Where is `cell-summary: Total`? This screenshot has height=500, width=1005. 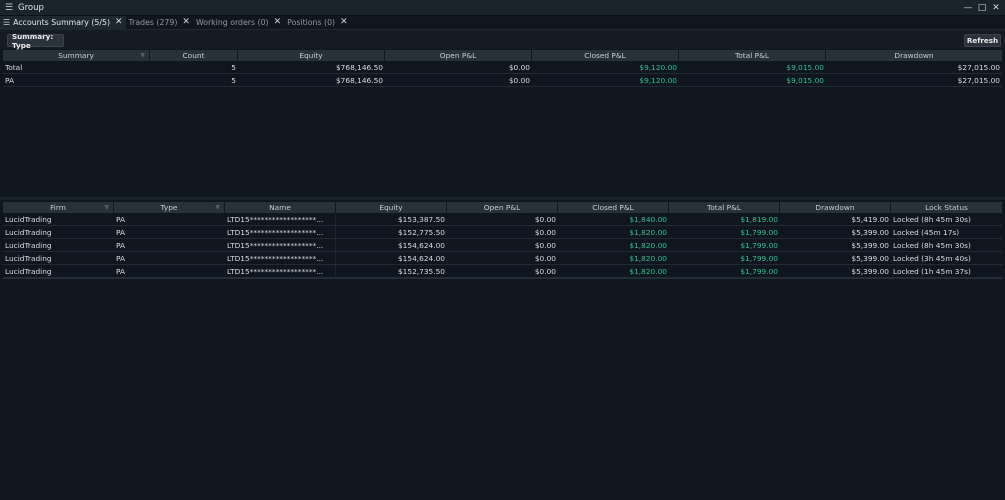 cell-summary: Total is located at coordinates (14, 67).